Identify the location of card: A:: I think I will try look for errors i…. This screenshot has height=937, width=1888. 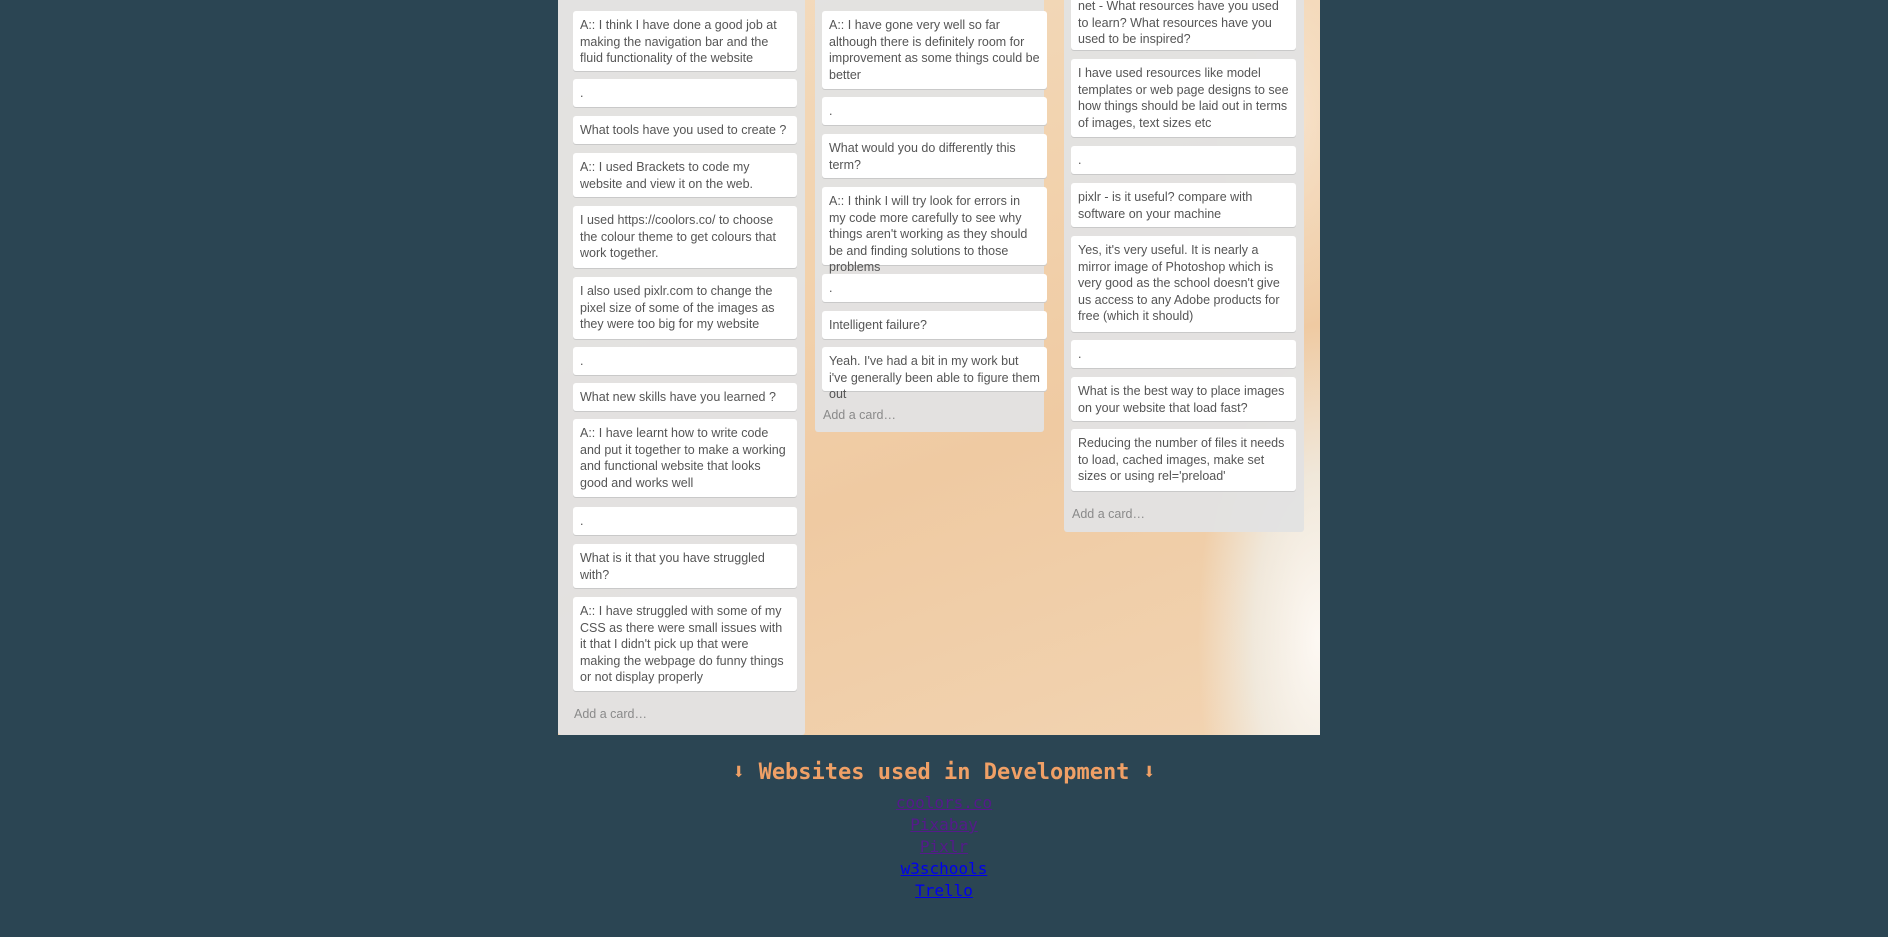
(934, 230).